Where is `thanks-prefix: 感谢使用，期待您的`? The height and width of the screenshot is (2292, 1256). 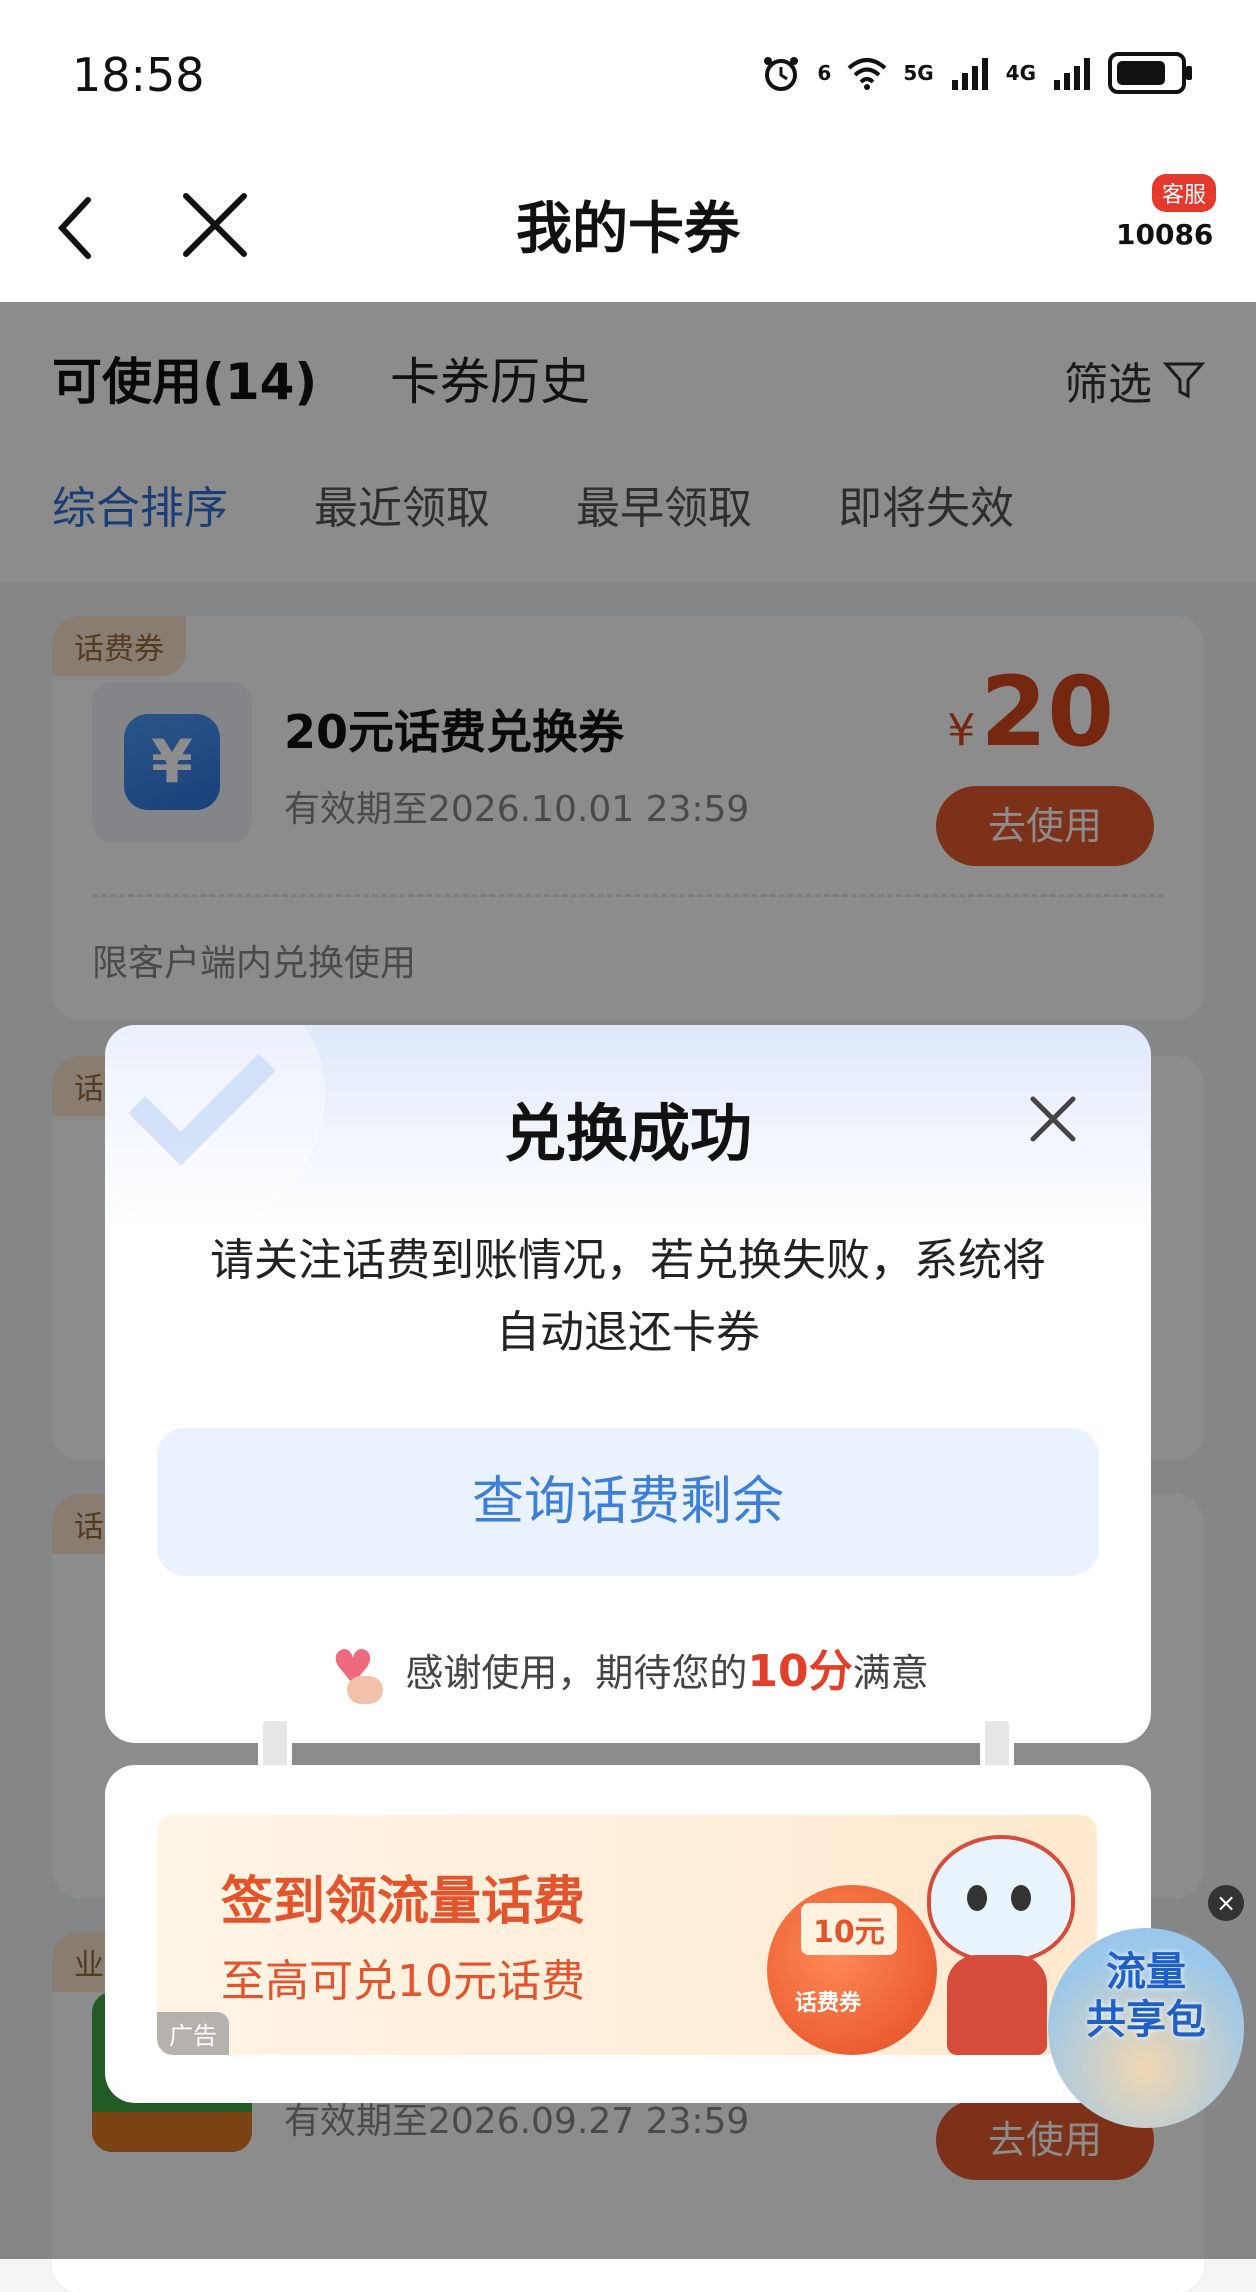 thanks-prefix: 感谢使用，期待您的 is located at coordinates (576, 1673).